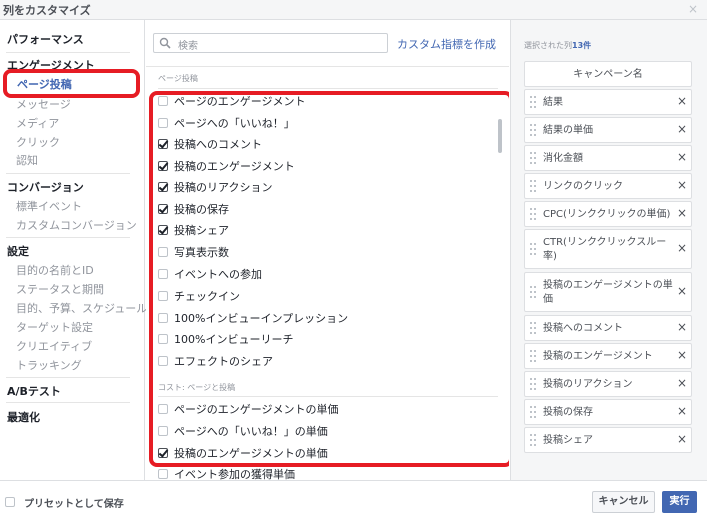 The image size is (707, 520). What do you see at coordinates (23, 417) in the screenshot?
I see `sidebar-heading-optimization: 最適化` at bounding box center [23, 417].